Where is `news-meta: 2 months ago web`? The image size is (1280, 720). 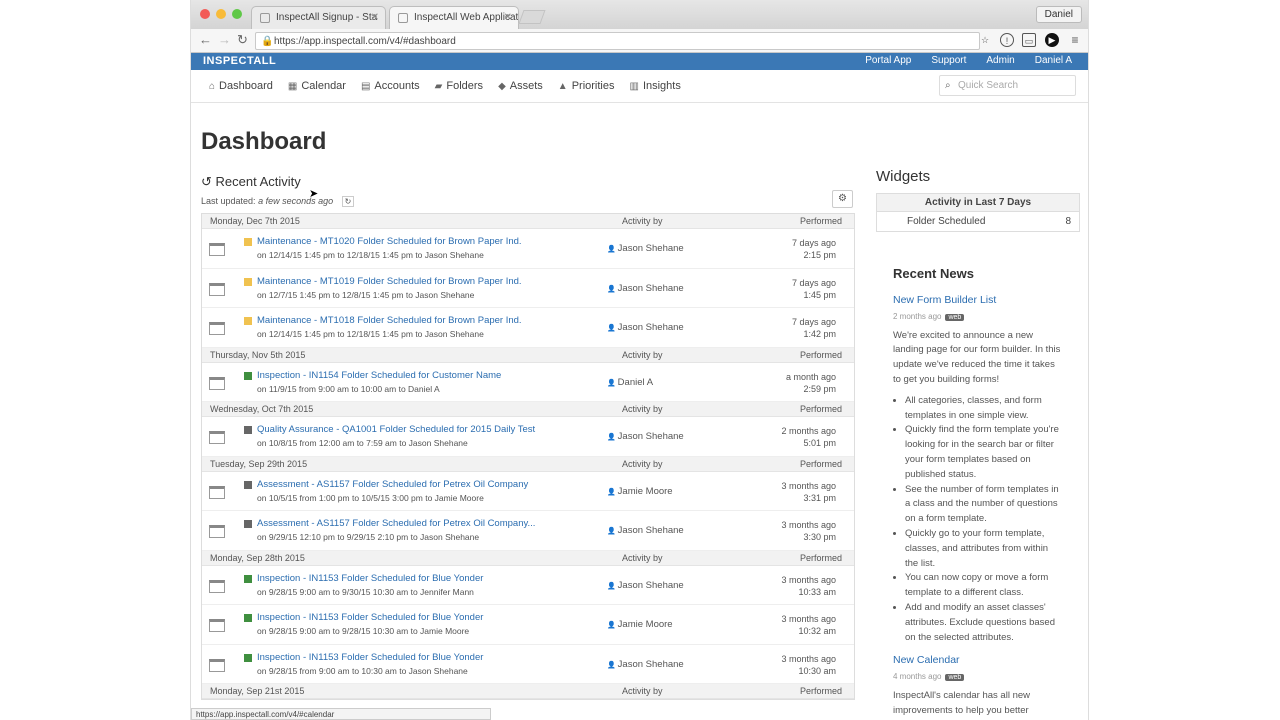
news-meta: 2 months ago web is located at coordinates (978, 318).